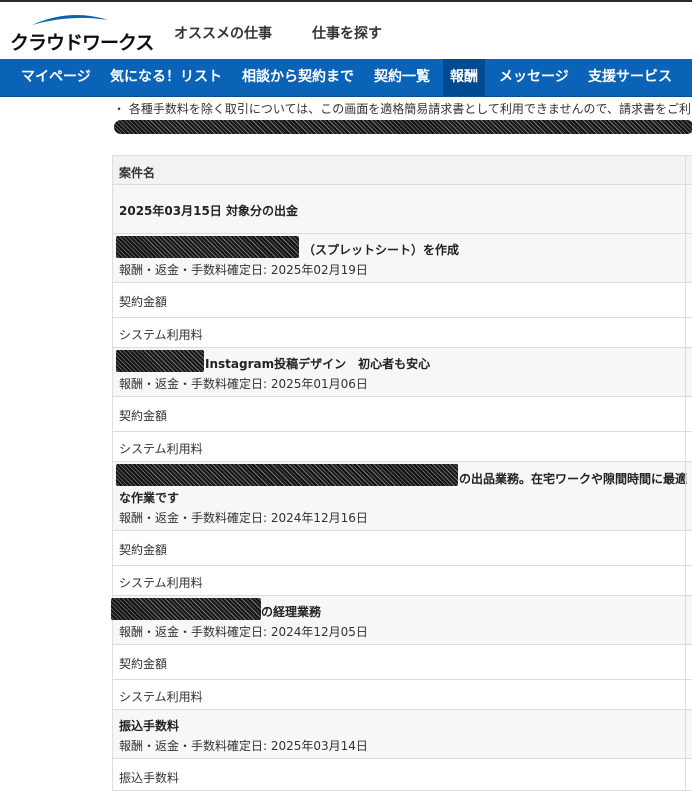 This screenshot has width=692, height=795. Describe the element at coordinates (149, 778) in the screenshot. I see `line-label: 振込手数料` at that location.